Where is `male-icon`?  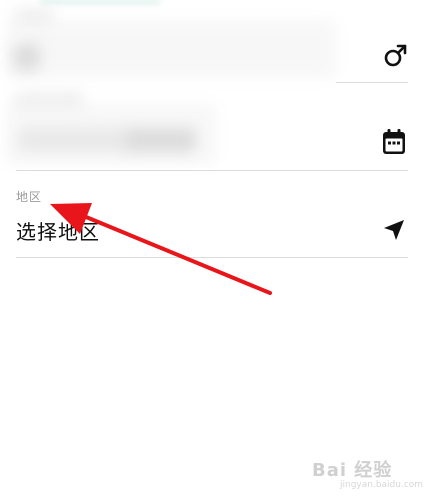
male-icon is located at coordinates (395, 56).